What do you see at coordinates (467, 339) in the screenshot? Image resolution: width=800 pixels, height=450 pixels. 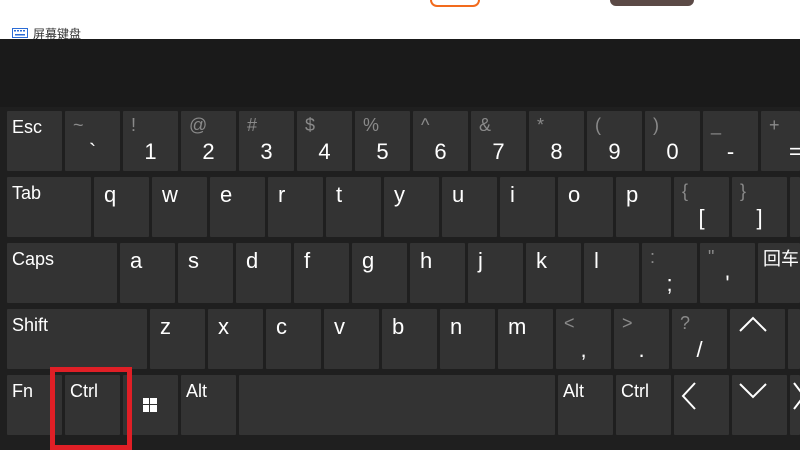 I see `key-n: n` at bounding box center [467, 339].